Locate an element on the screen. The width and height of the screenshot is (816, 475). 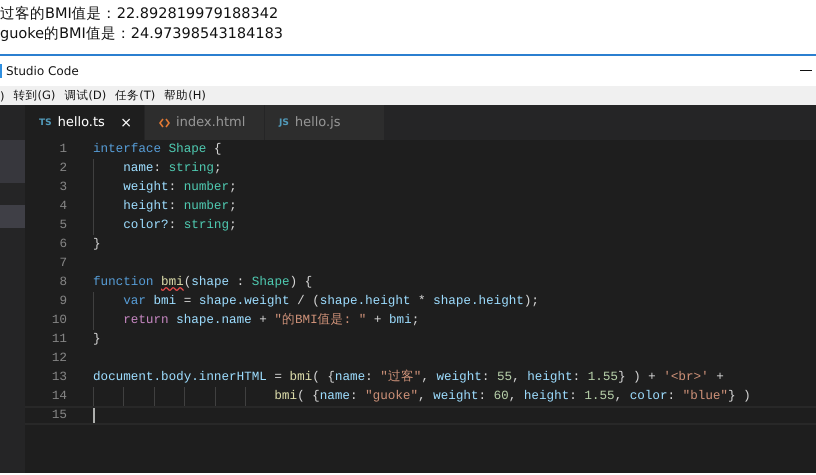
code-text: color?: string; is located at coordinates (179, 225).